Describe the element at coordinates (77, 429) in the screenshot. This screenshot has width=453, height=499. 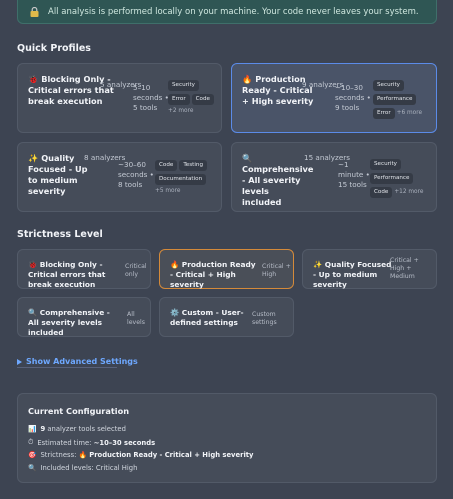
I see `config-tools-row: 📊 9 analyzer tools selected` at that location.